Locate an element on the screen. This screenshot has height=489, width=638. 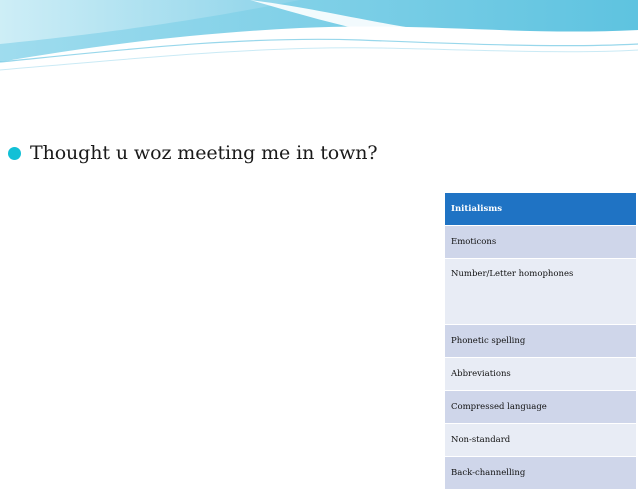
table-cell: Compressed language is located at coordinates (540, 407).